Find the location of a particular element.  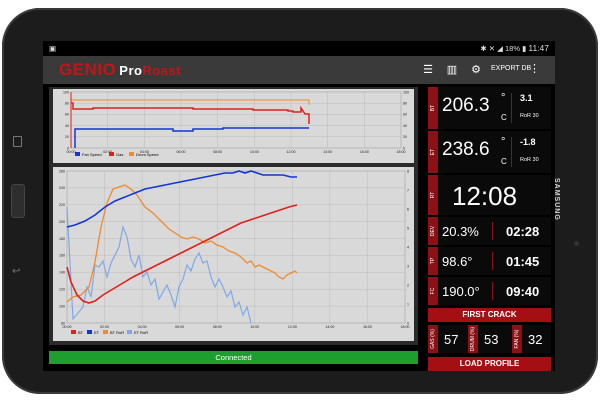

load-profile-button: LOAD PROFILE is located at coordinates (489, 364).